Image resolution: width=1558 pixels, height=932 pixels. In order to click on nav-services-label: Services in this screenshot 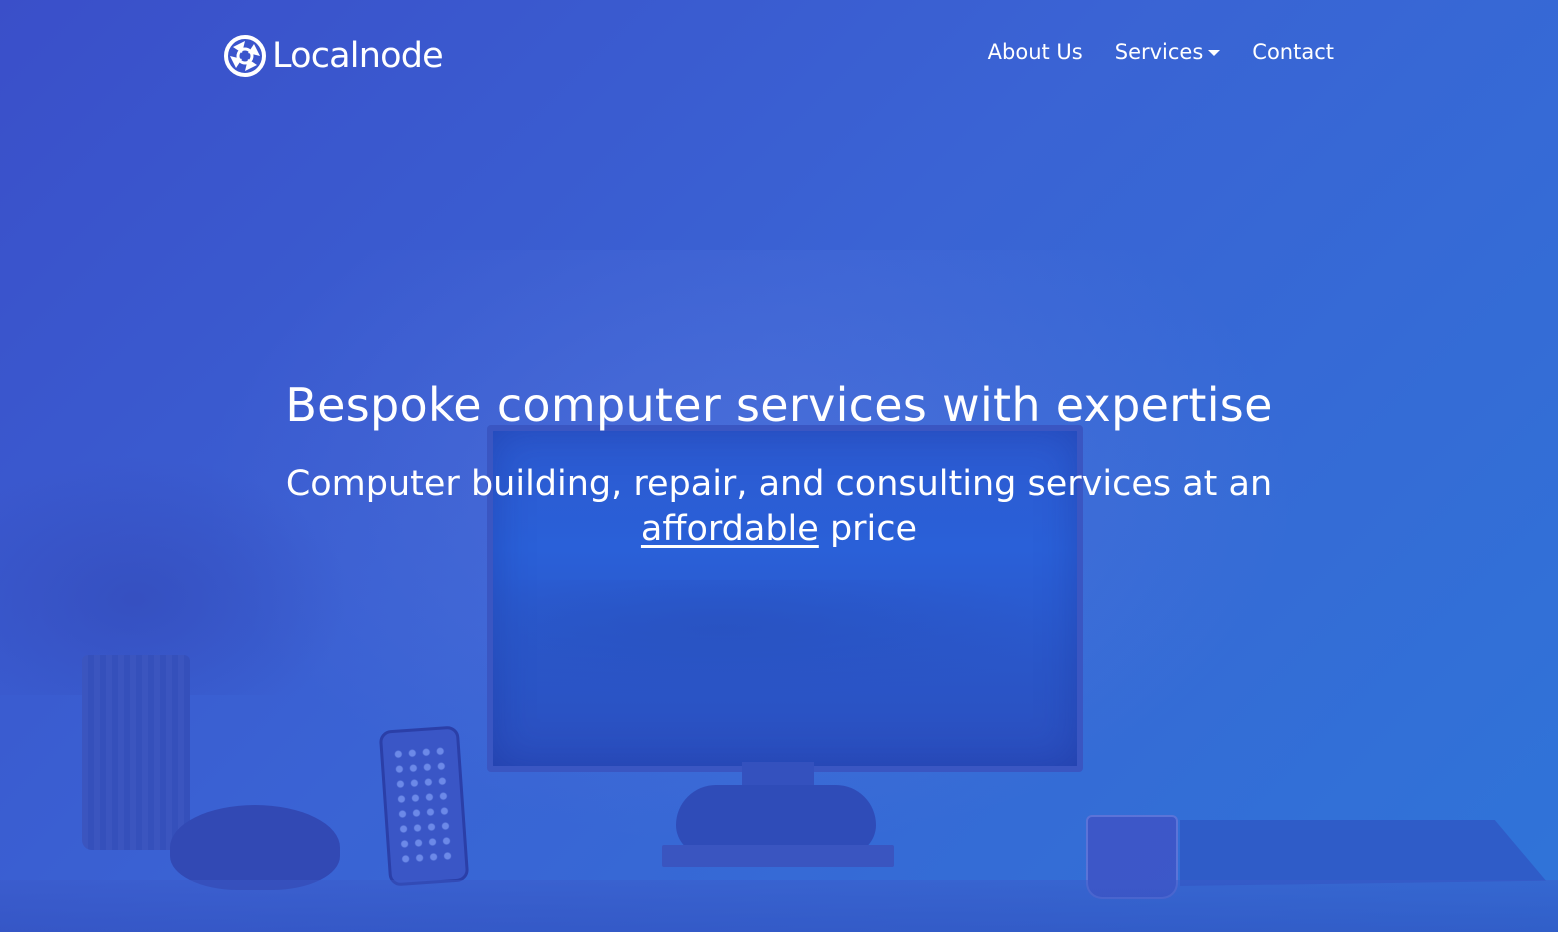, I will do `click(1159, 52)`.